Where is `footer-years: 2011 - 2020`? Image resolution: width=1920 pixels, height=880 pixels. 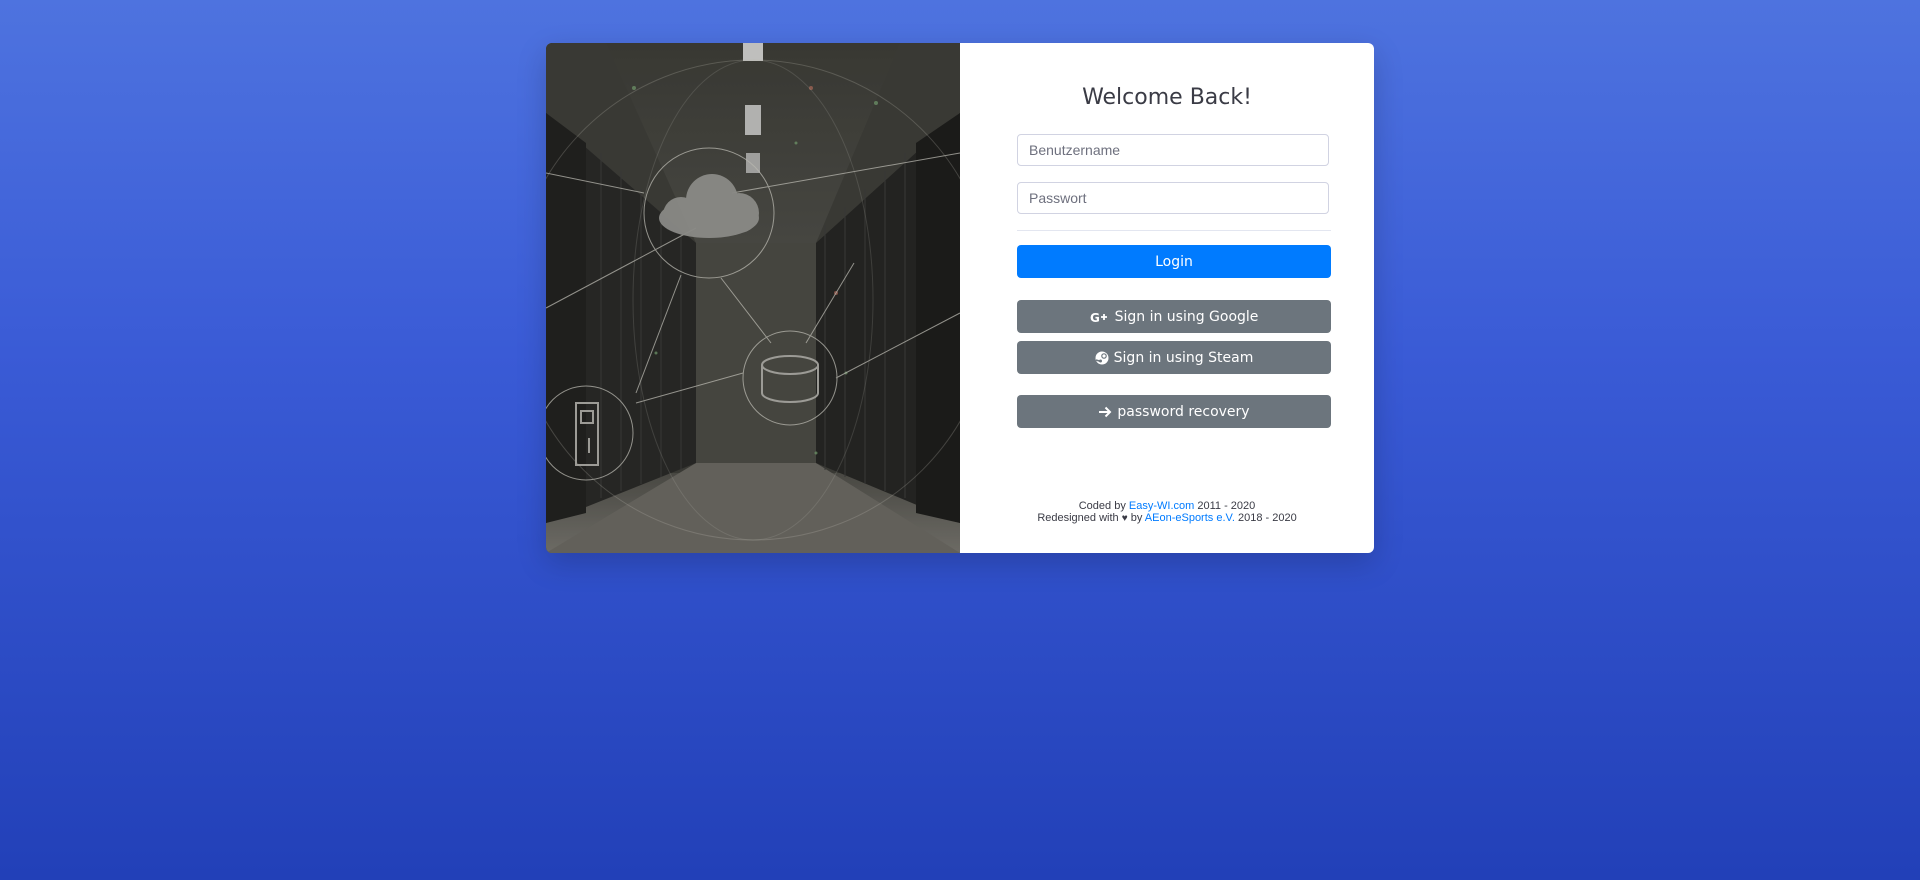 footer-years: 2011 - 2020 is located at coordinates (1226, 506).